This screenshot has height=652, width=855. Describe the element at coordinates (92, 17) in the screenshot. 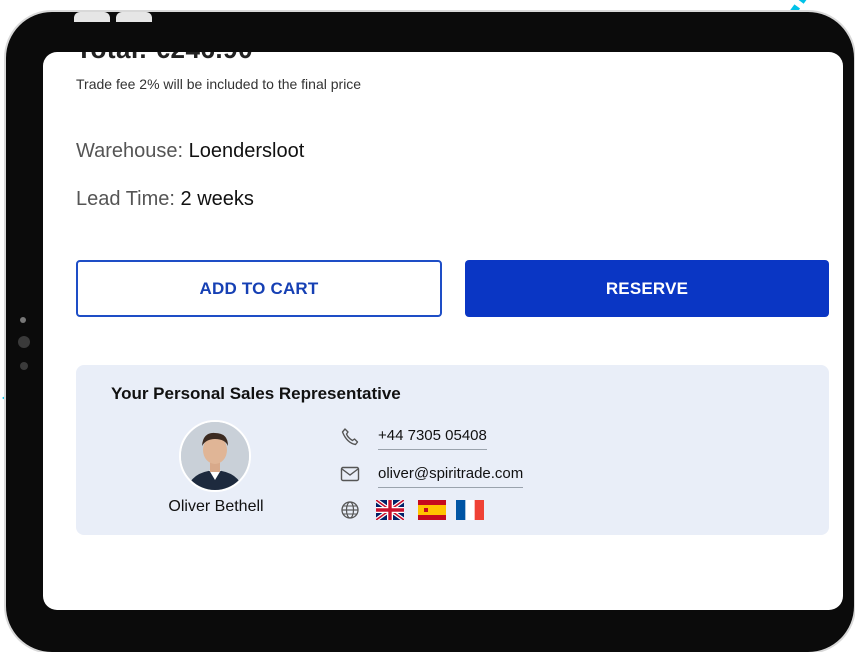

I see `tablet-volume-button` at that location.